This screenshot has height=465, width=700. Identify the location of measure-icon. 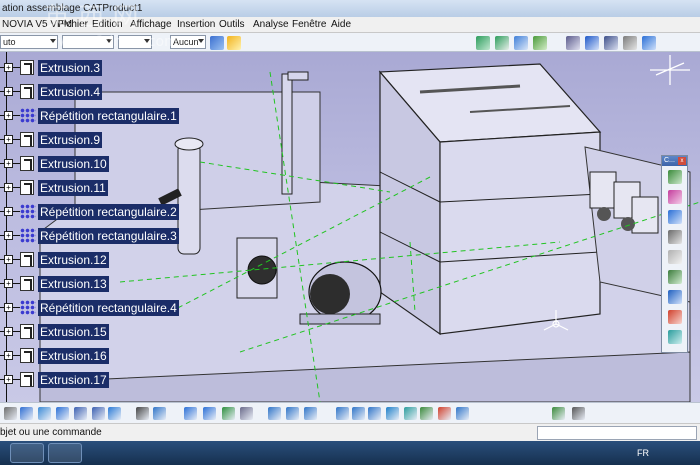
(675, 217).